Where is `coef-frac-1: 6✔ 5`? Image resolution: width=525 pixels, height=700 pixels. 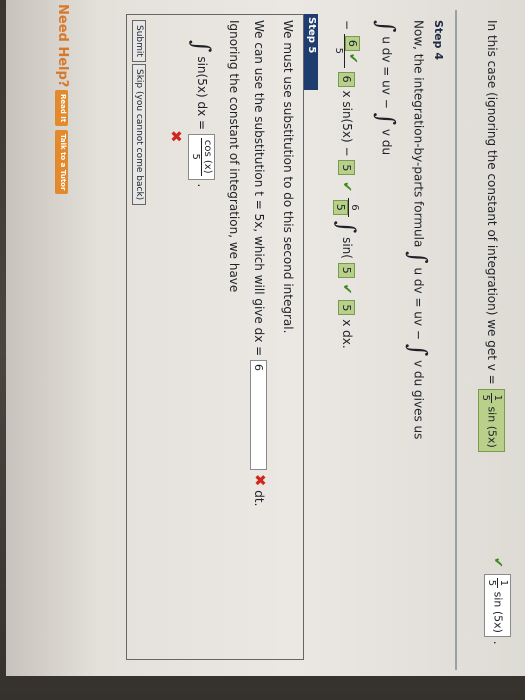
coef-frac-1: 6✔ 5 is located at coordinates (347, 50).